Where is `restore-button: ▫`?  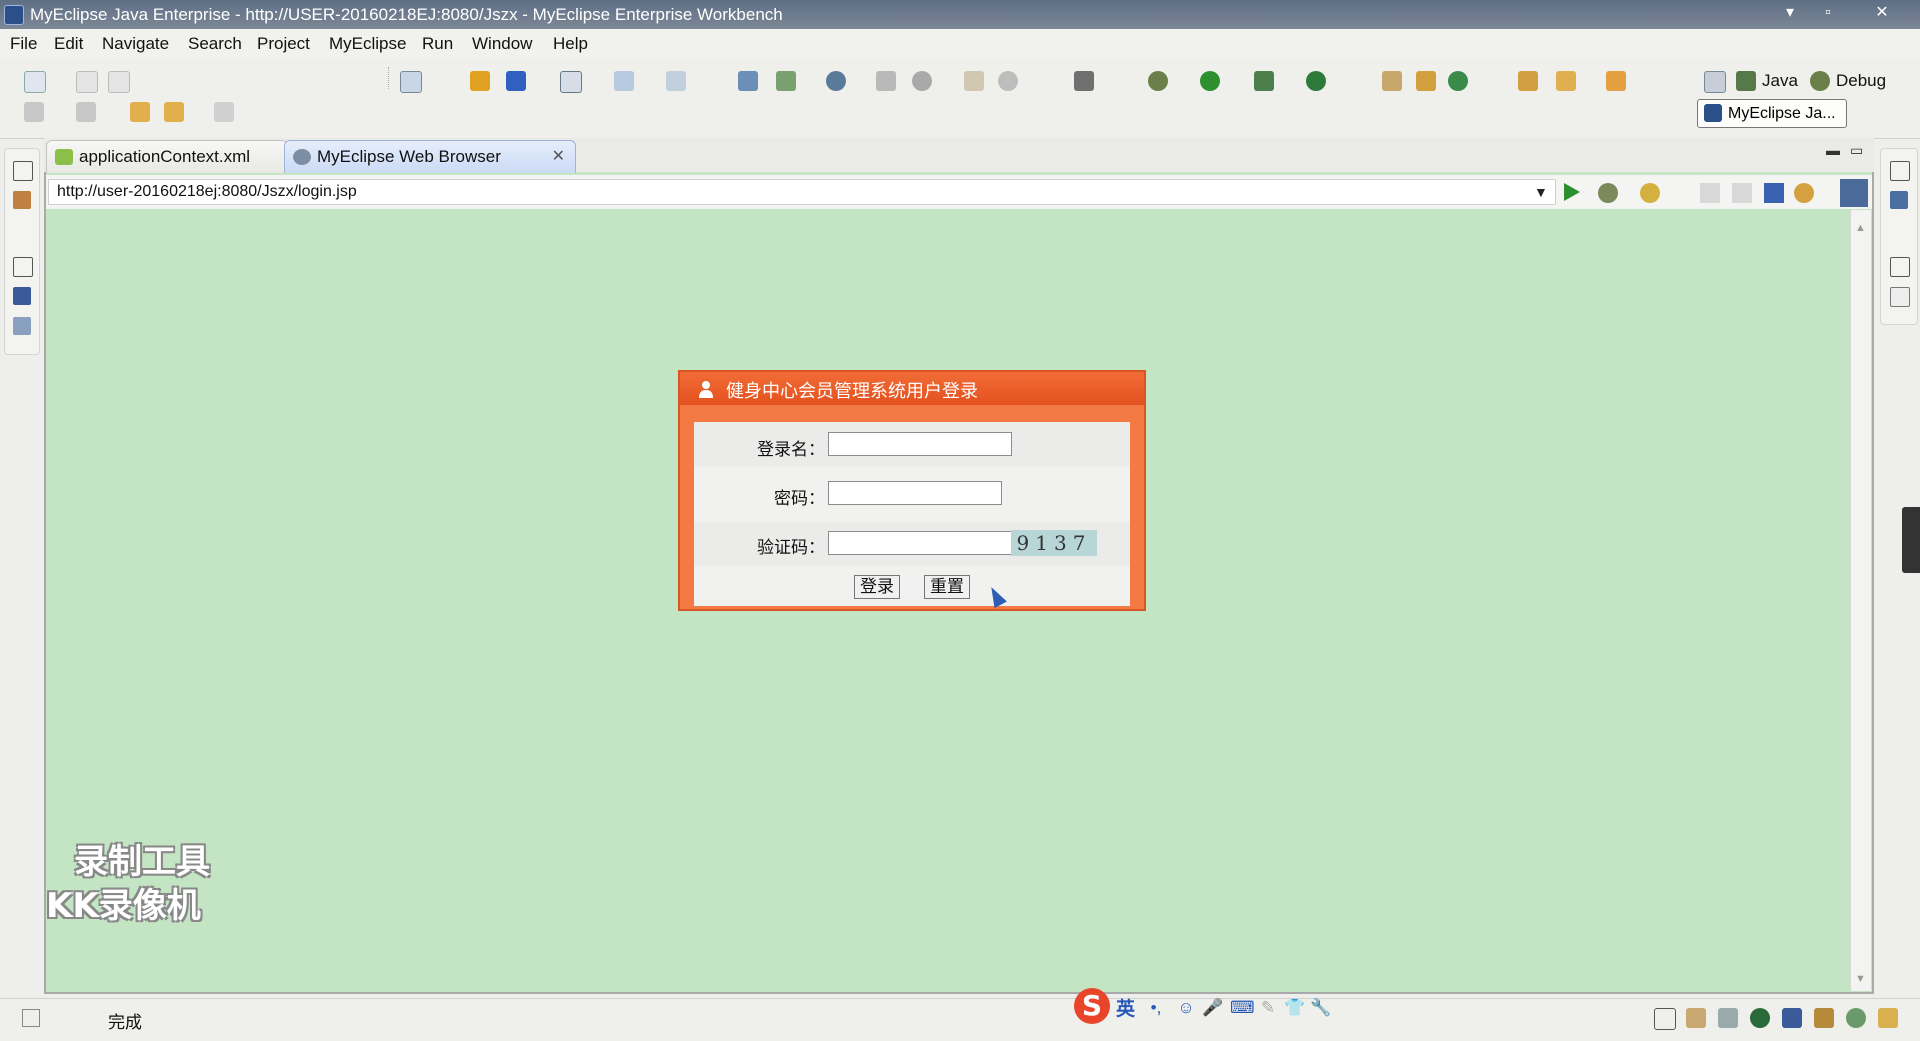 restore-button: ▫ is located at coordinates (1828, 14).